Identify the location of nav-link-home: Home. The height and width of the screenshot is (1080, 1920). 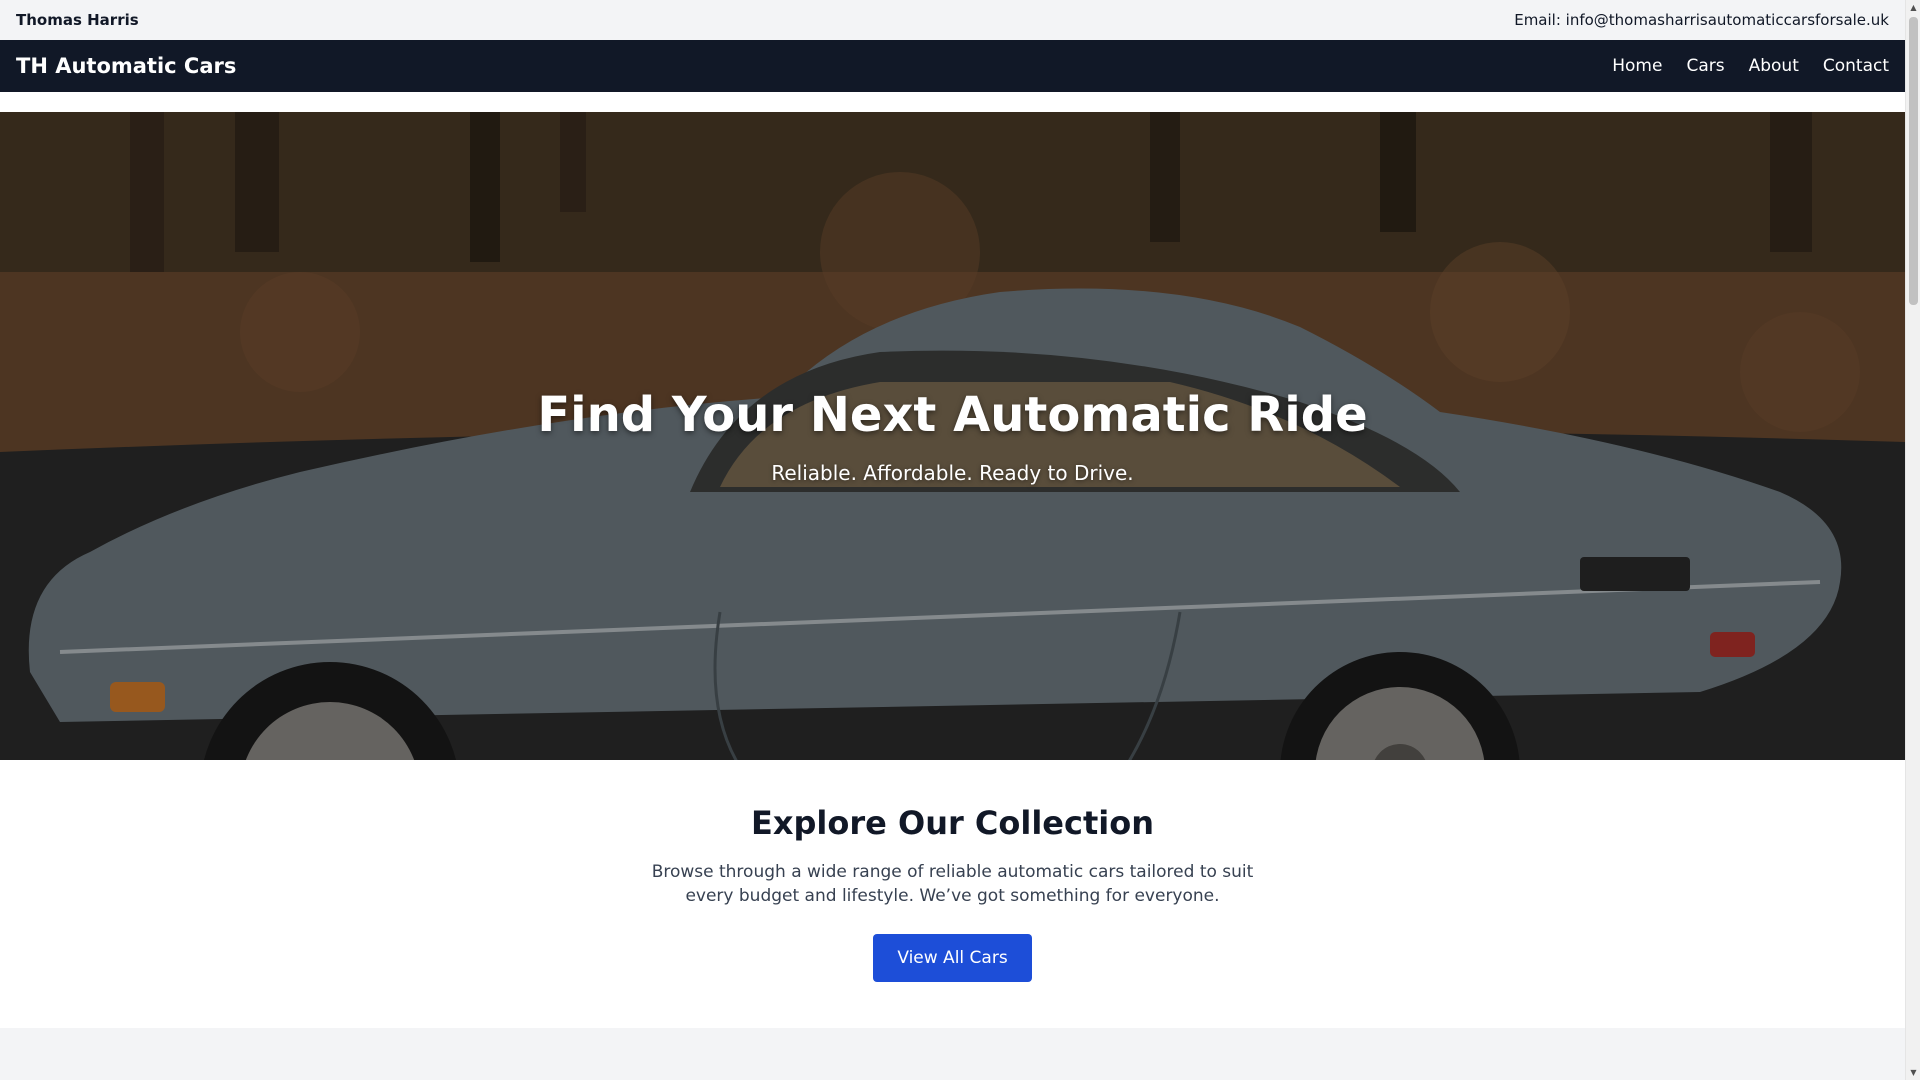
(1637, 66).